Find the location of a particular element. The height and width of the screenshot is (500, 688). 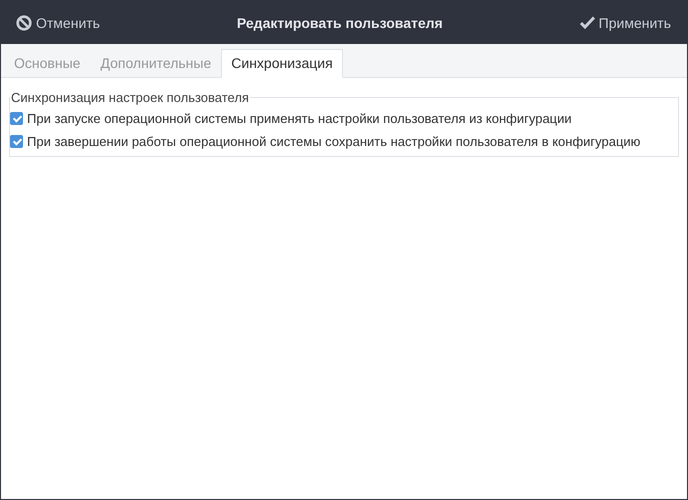

checkmark-icon is located at coordinates (587, 22).